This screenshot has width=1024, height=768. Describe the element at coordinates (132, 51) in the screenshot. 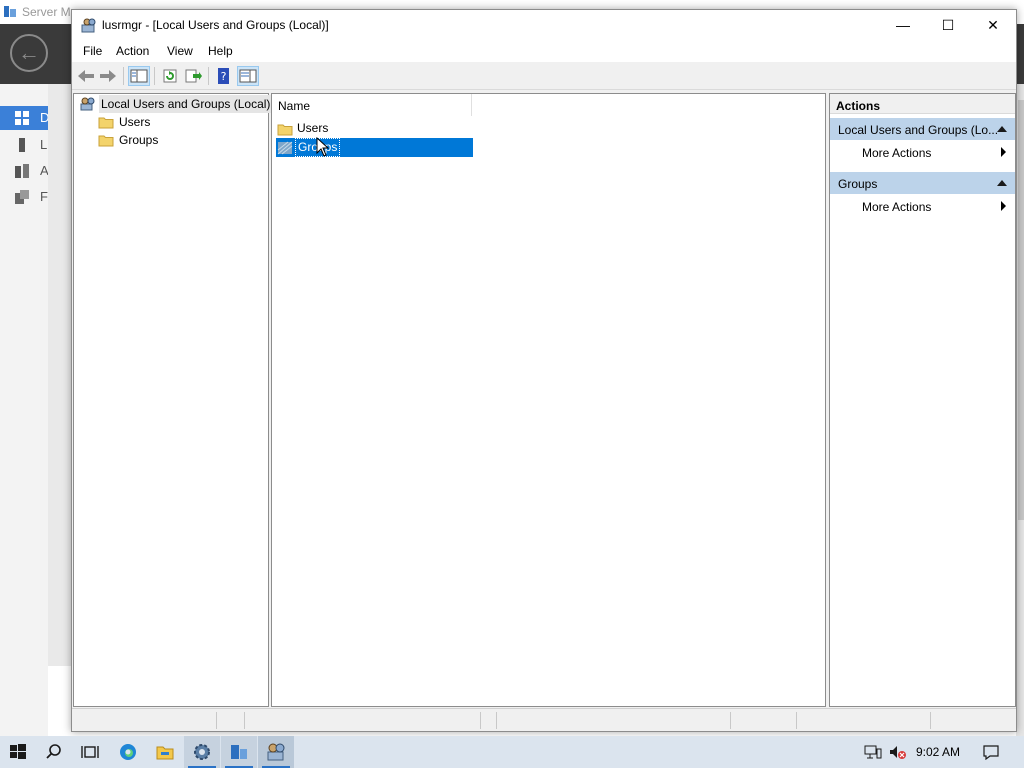

I see `menu-action: Action` at that location.